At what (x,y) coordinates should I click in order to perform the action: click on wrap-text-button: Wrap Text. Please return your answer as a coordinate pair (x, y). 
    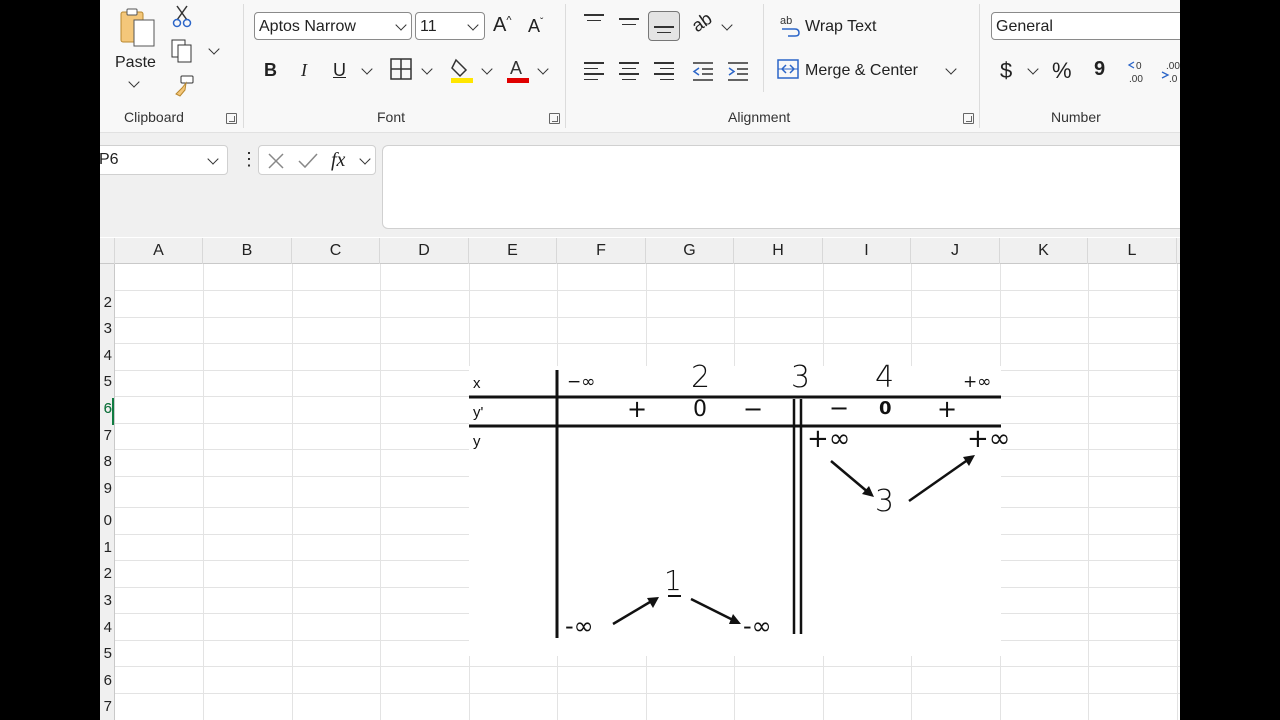
    Looking at the image, I should click on (840, 27).